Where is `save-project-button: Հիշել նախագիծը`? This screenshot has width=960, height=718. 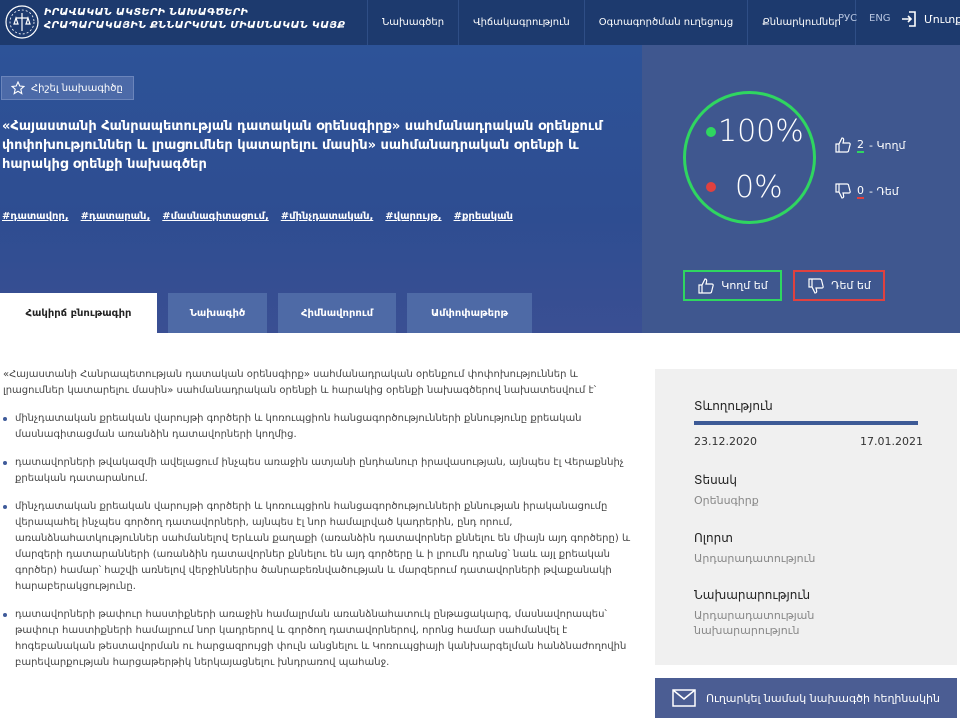
save-project-button: Հիշել նախագիծը is located at coordinates (67, 88).